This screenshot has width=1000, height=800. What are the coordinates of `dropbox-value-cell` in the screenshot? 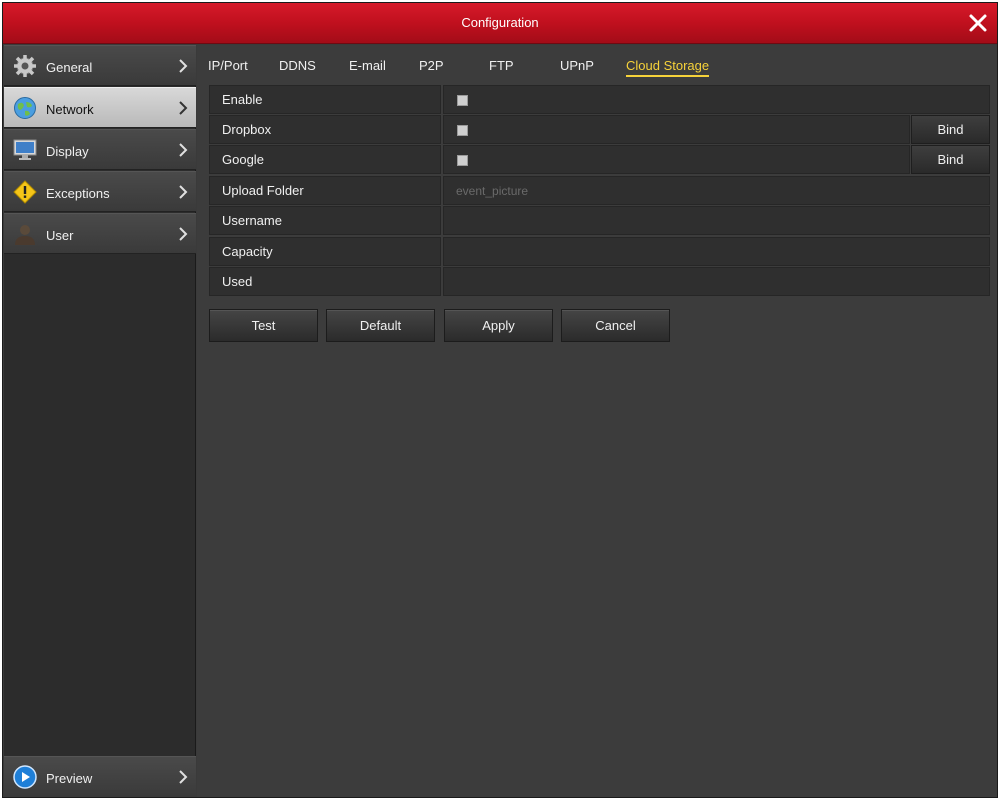 It's located at (676, 129).